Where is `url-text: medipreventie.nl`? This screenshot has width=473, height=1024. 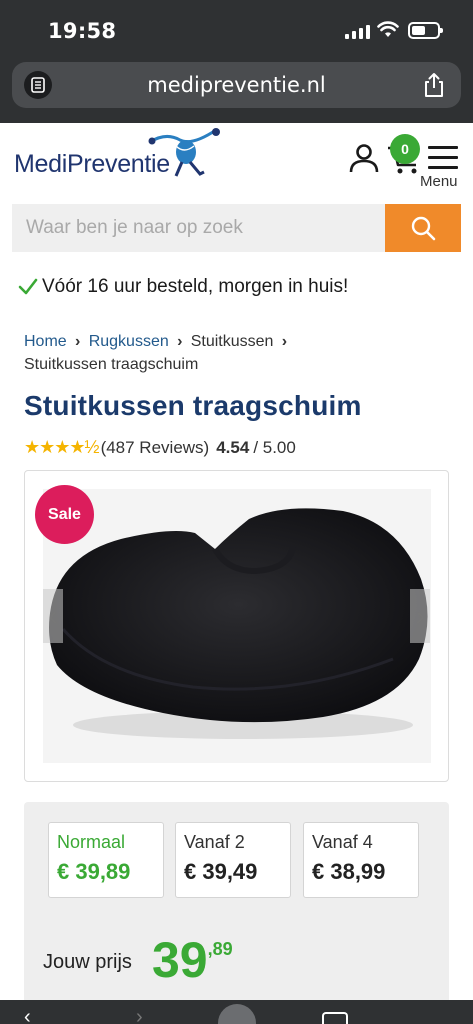 url-text: medipreventie.nl is located at coordinates (236, 85).